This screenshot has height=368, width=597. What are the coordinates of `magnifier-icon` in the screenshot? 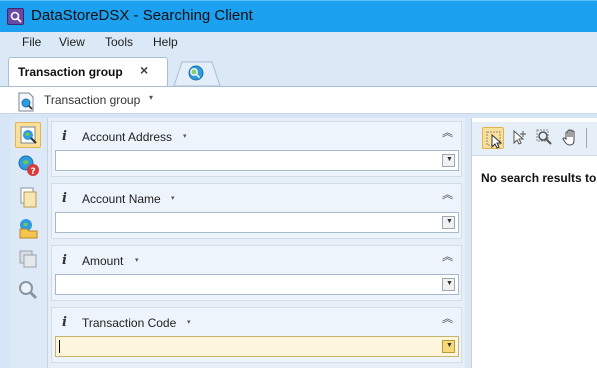 It's located at (28, 290).